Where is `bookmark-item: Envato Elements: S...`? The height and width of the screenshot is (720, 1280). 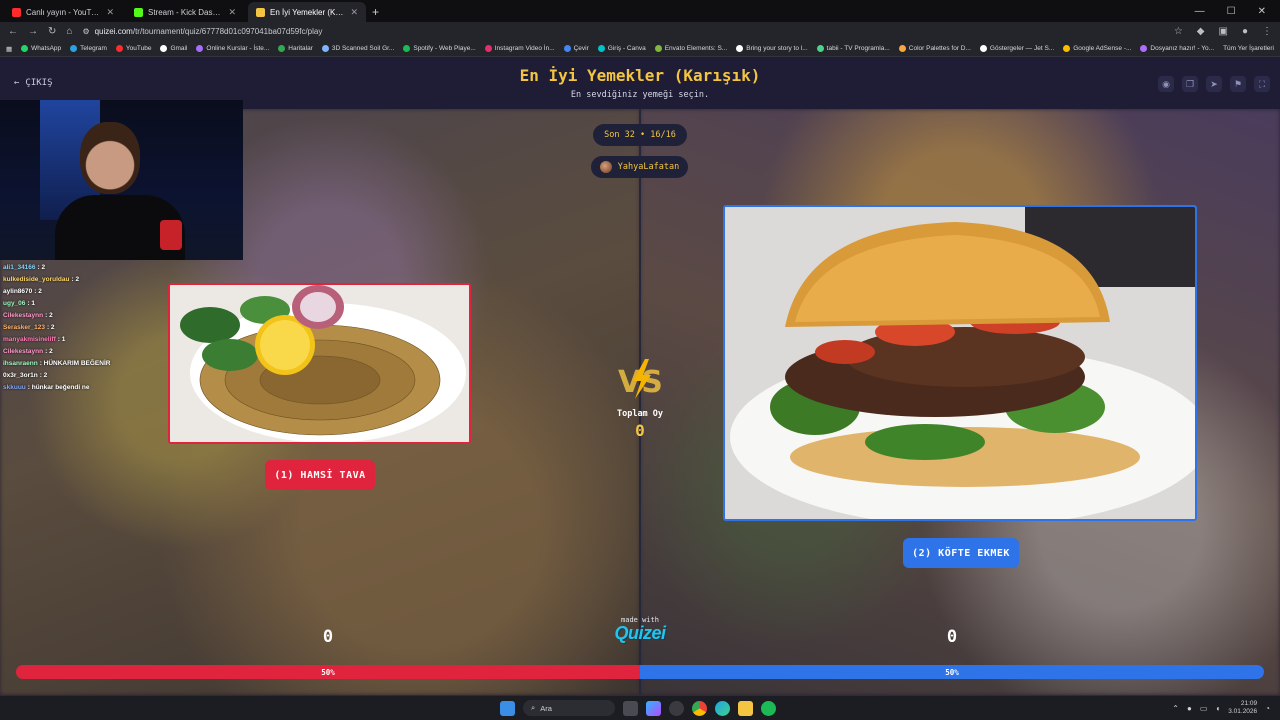 bookmark-item: Envato Elements: S... is located at coordinates (690, 48).